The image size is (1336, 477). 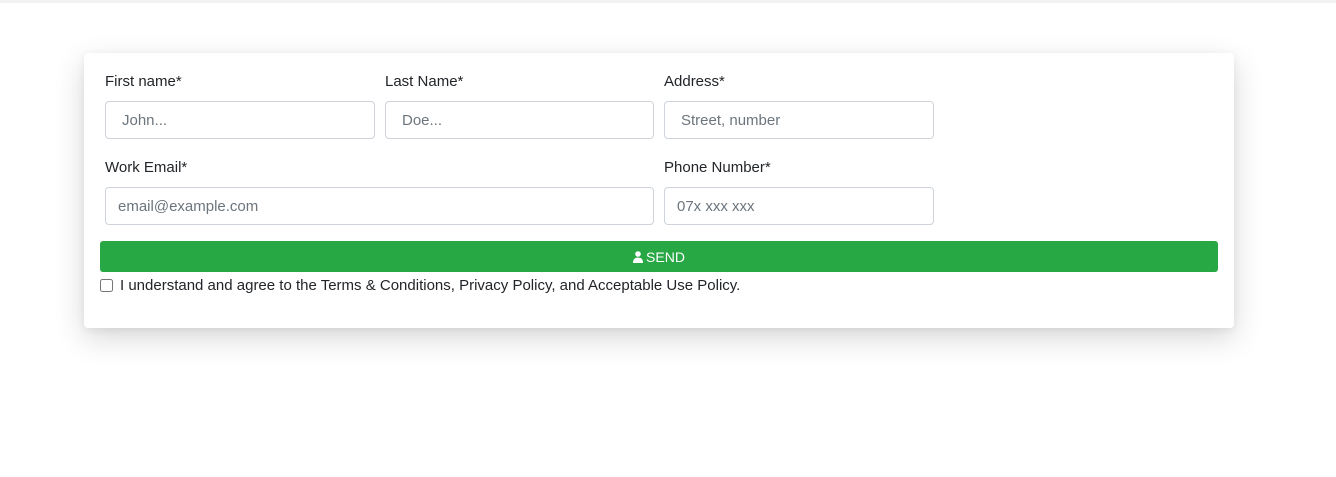 What do you see at coordinates (665, 256) in the screenshot?
I see `send-button-label: SEND` at bounding box center [665, 256].